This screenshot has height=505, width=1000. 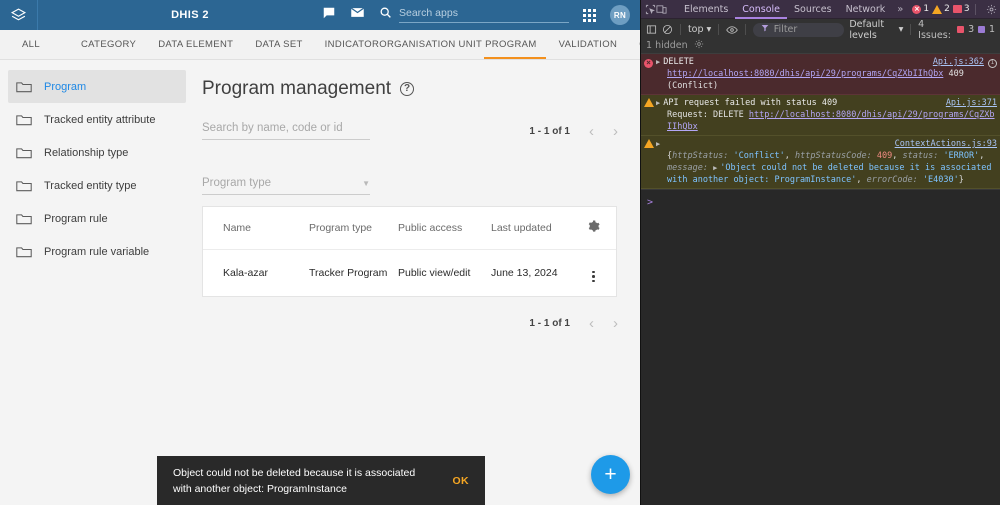 I want to click on devtools-tab-sources: Sources, so click(x=813, y=9).